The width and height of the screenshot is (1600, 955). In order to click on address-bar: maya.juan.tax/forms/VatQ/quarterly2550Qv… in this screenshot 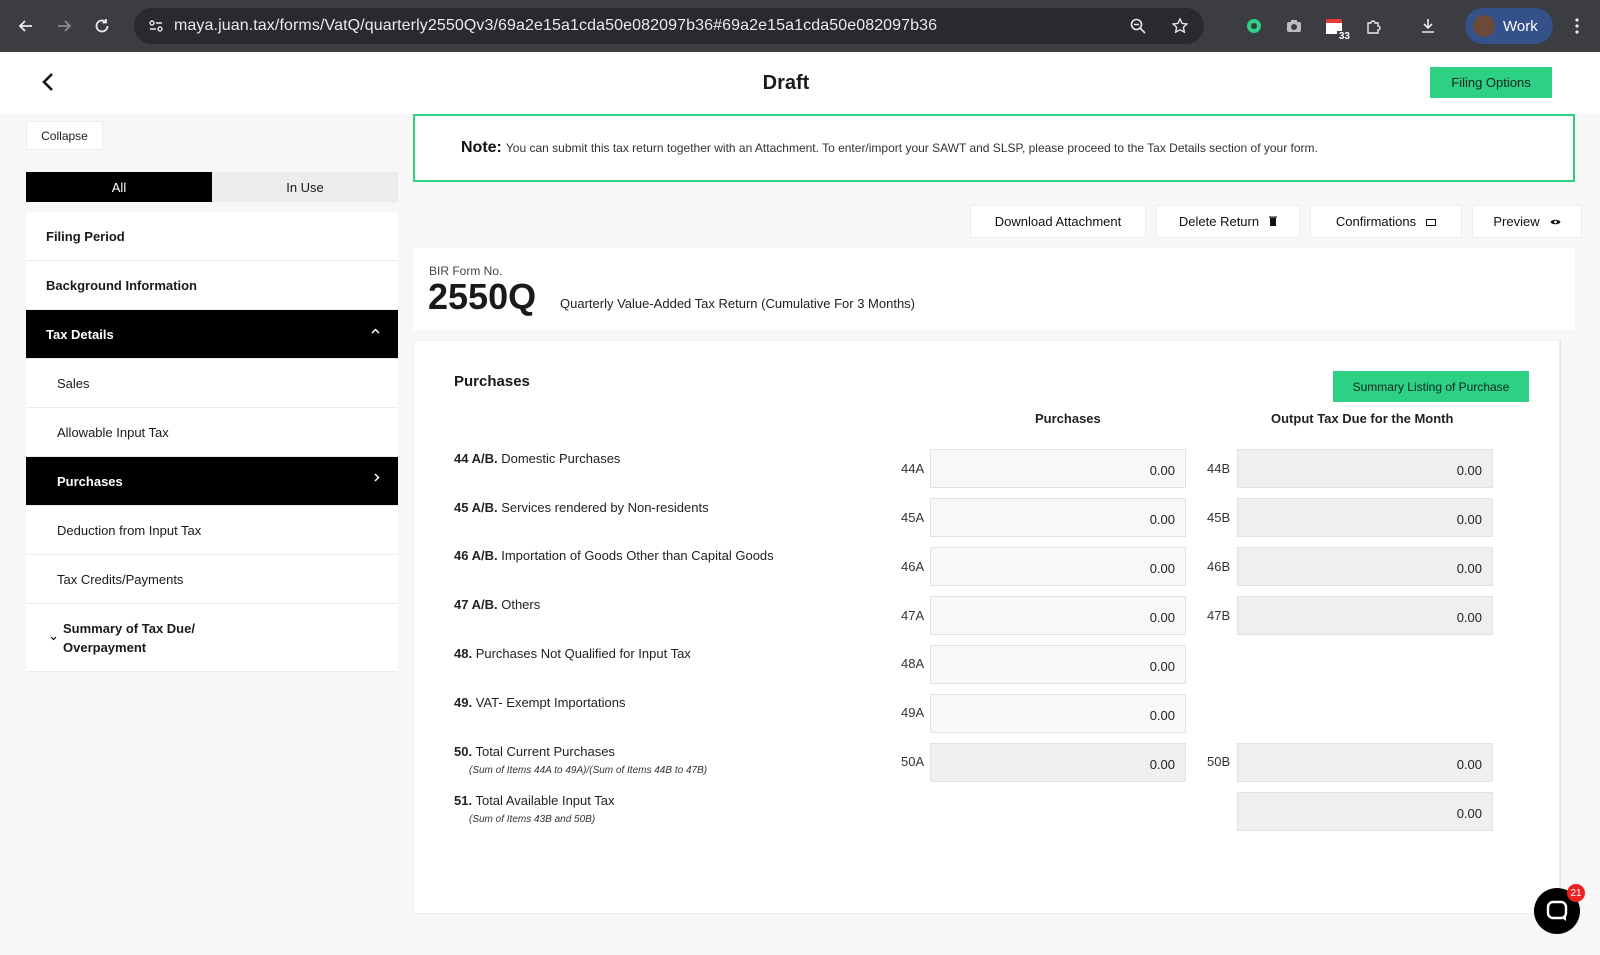, I will do `click(669, 26)`.